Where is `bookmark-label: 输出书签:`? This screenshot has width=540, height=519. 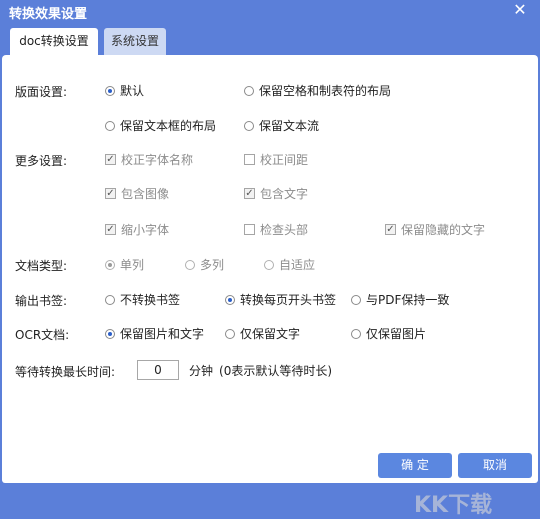 bookmark-label: 输出书签: is located at coordinates (41, 301).